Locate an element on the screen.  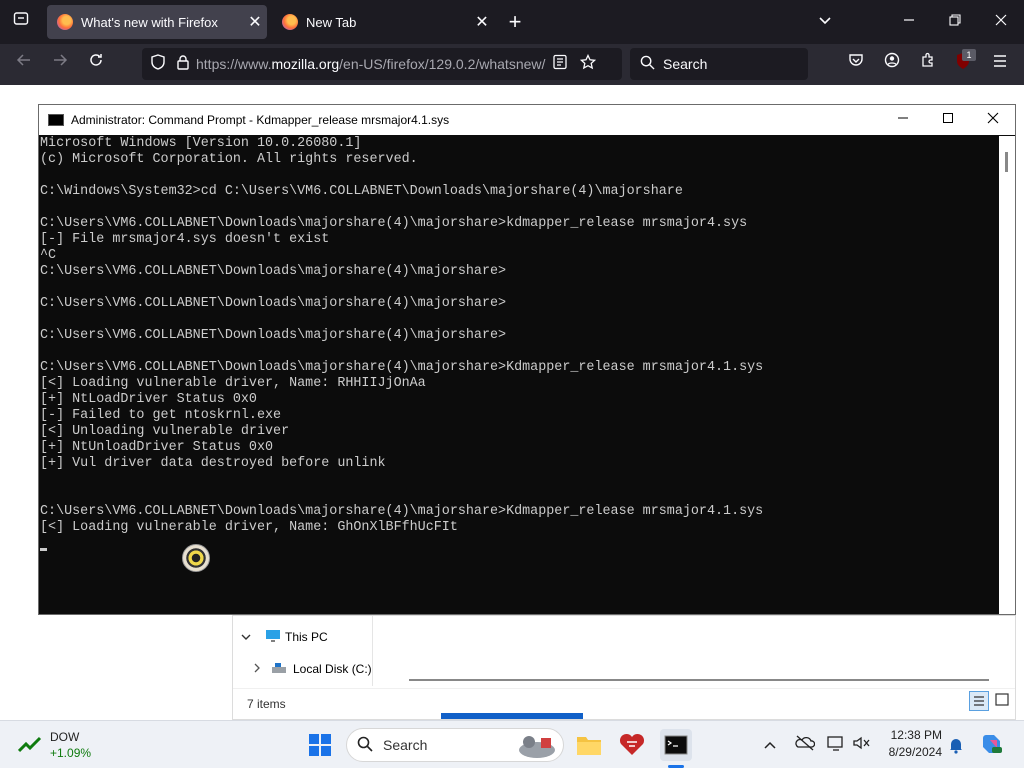
drive-icon is located at coordinates (282, 669).